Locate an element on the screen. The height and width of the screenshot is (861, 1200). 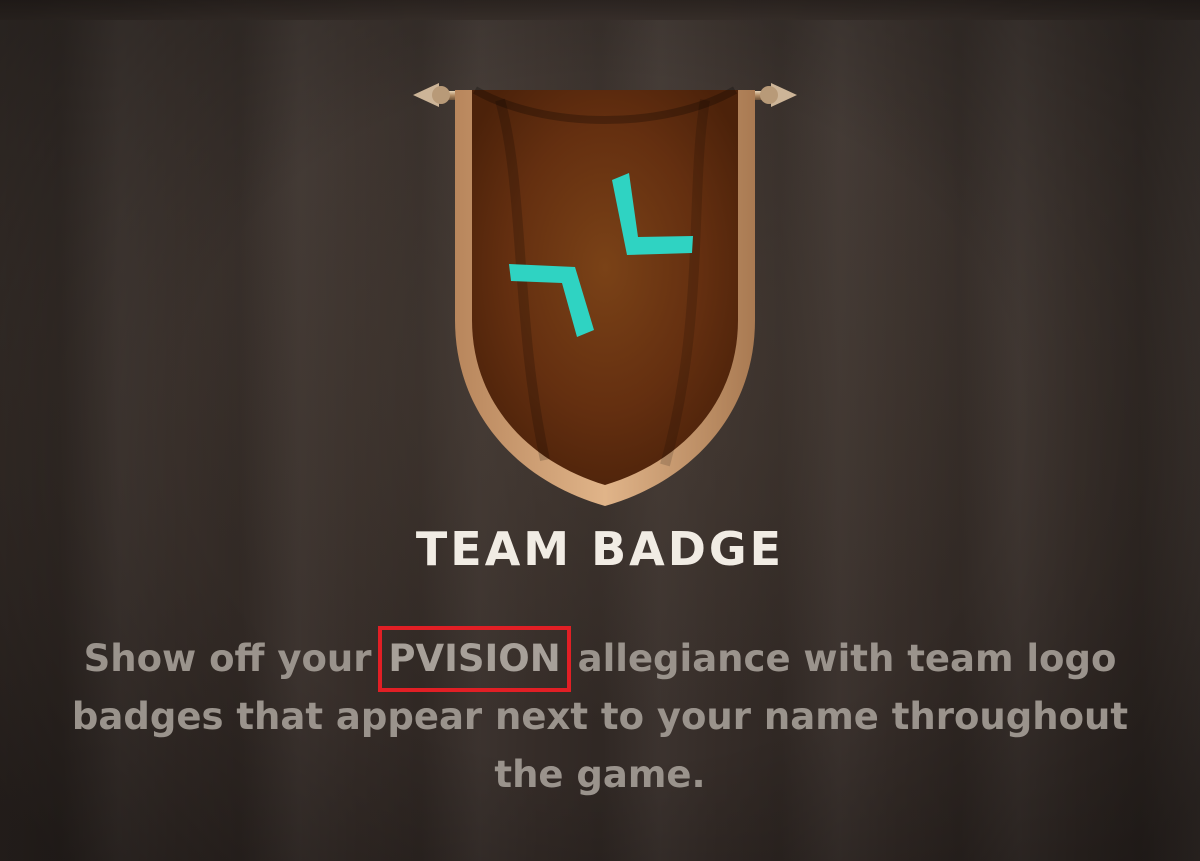
description-before: Show off your is located at coordinates (227, 658).